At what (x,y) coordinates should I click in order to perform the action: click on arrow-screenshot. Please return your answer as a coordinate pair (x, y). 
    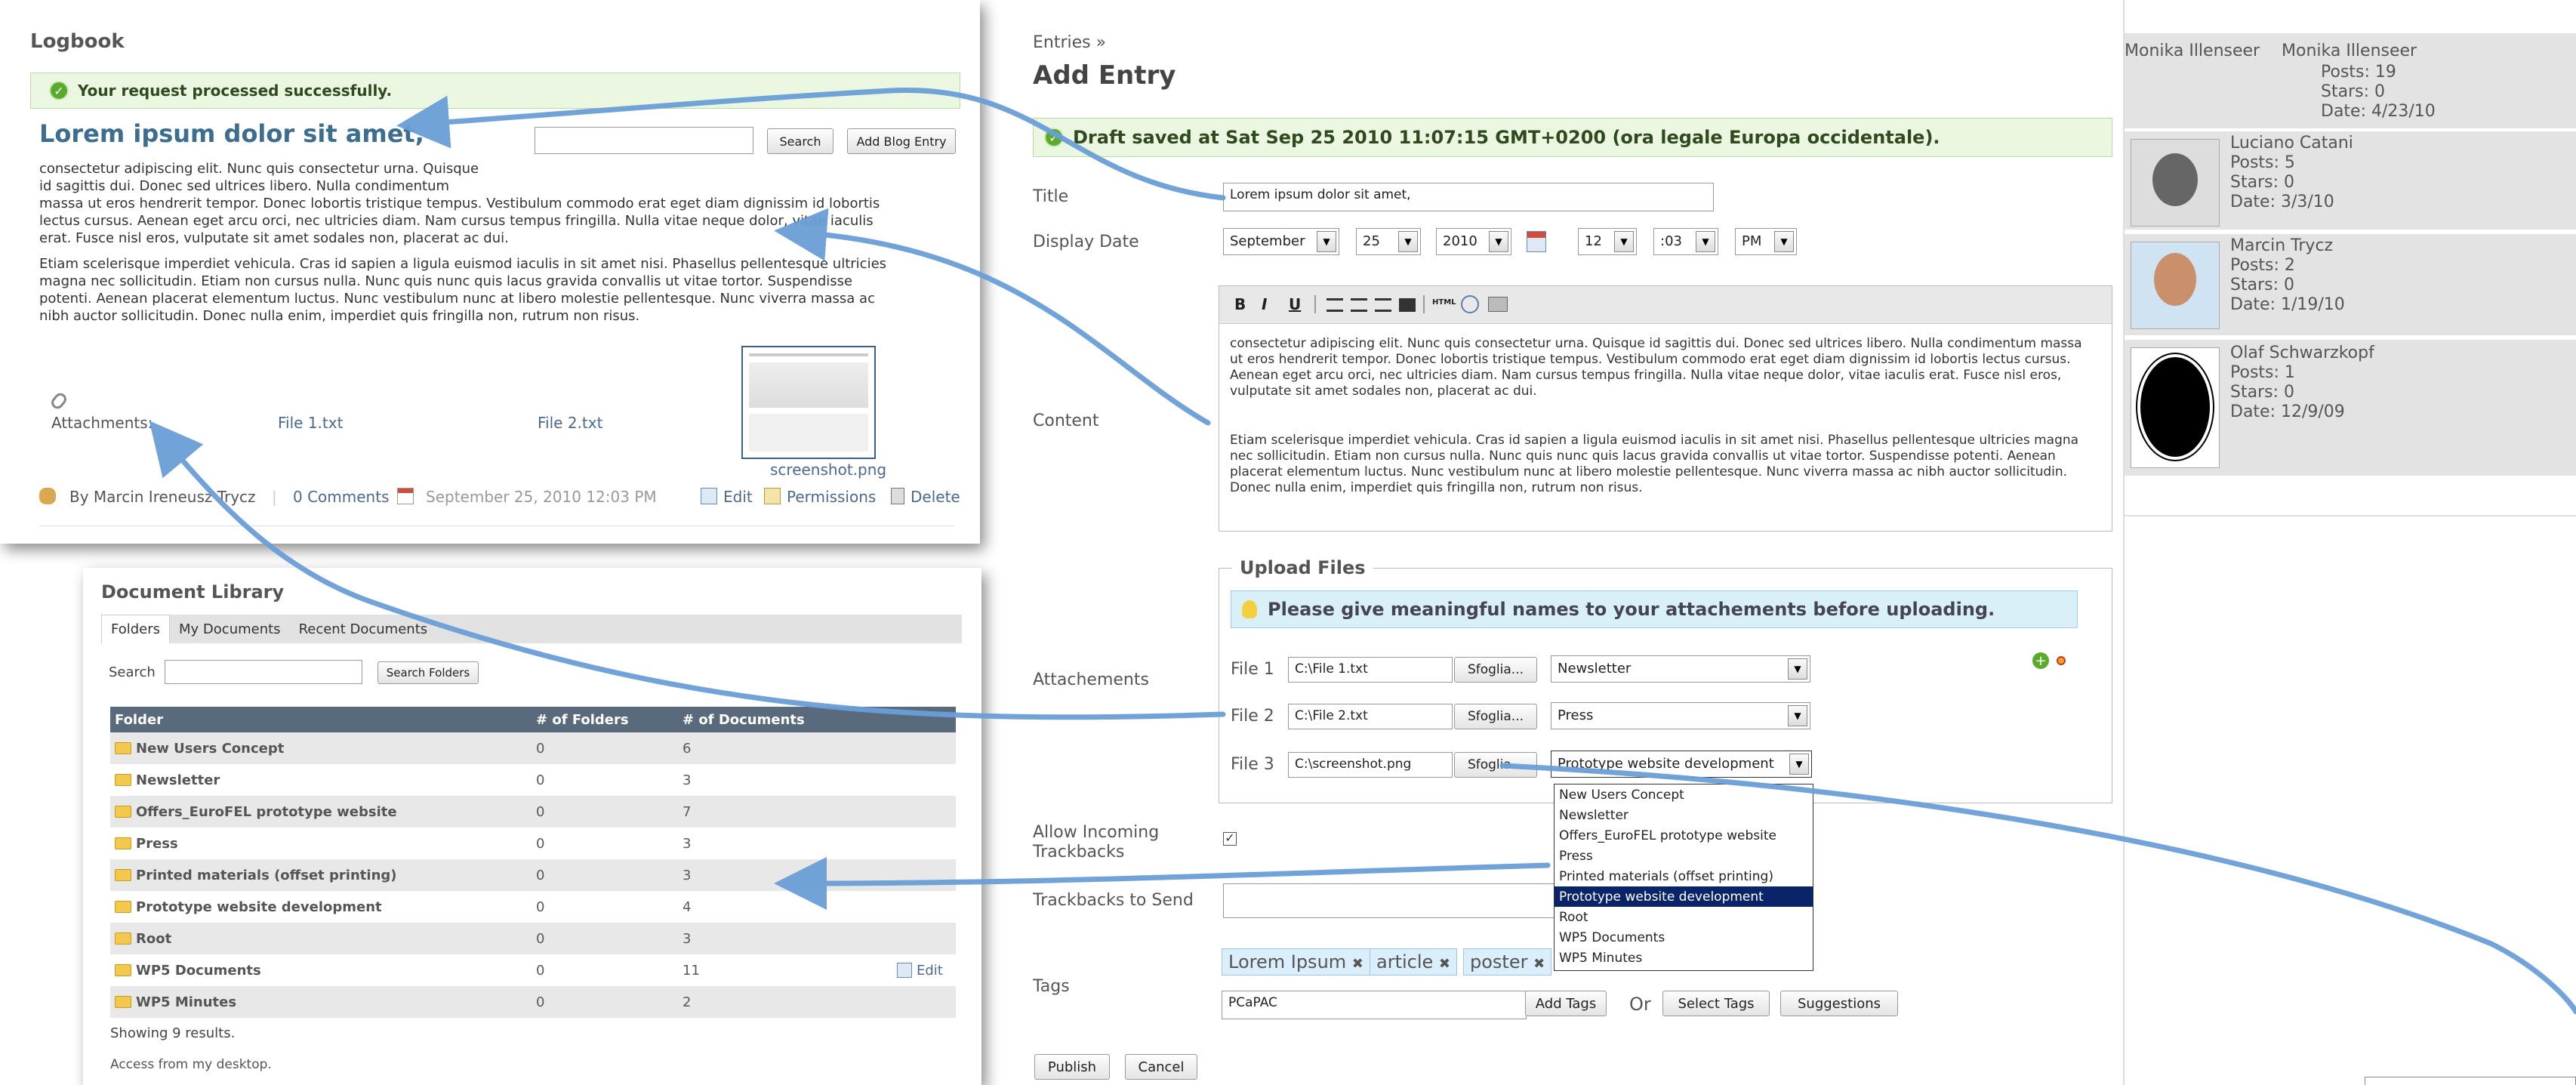
    Looking at the image, I should click on (2038, 889).